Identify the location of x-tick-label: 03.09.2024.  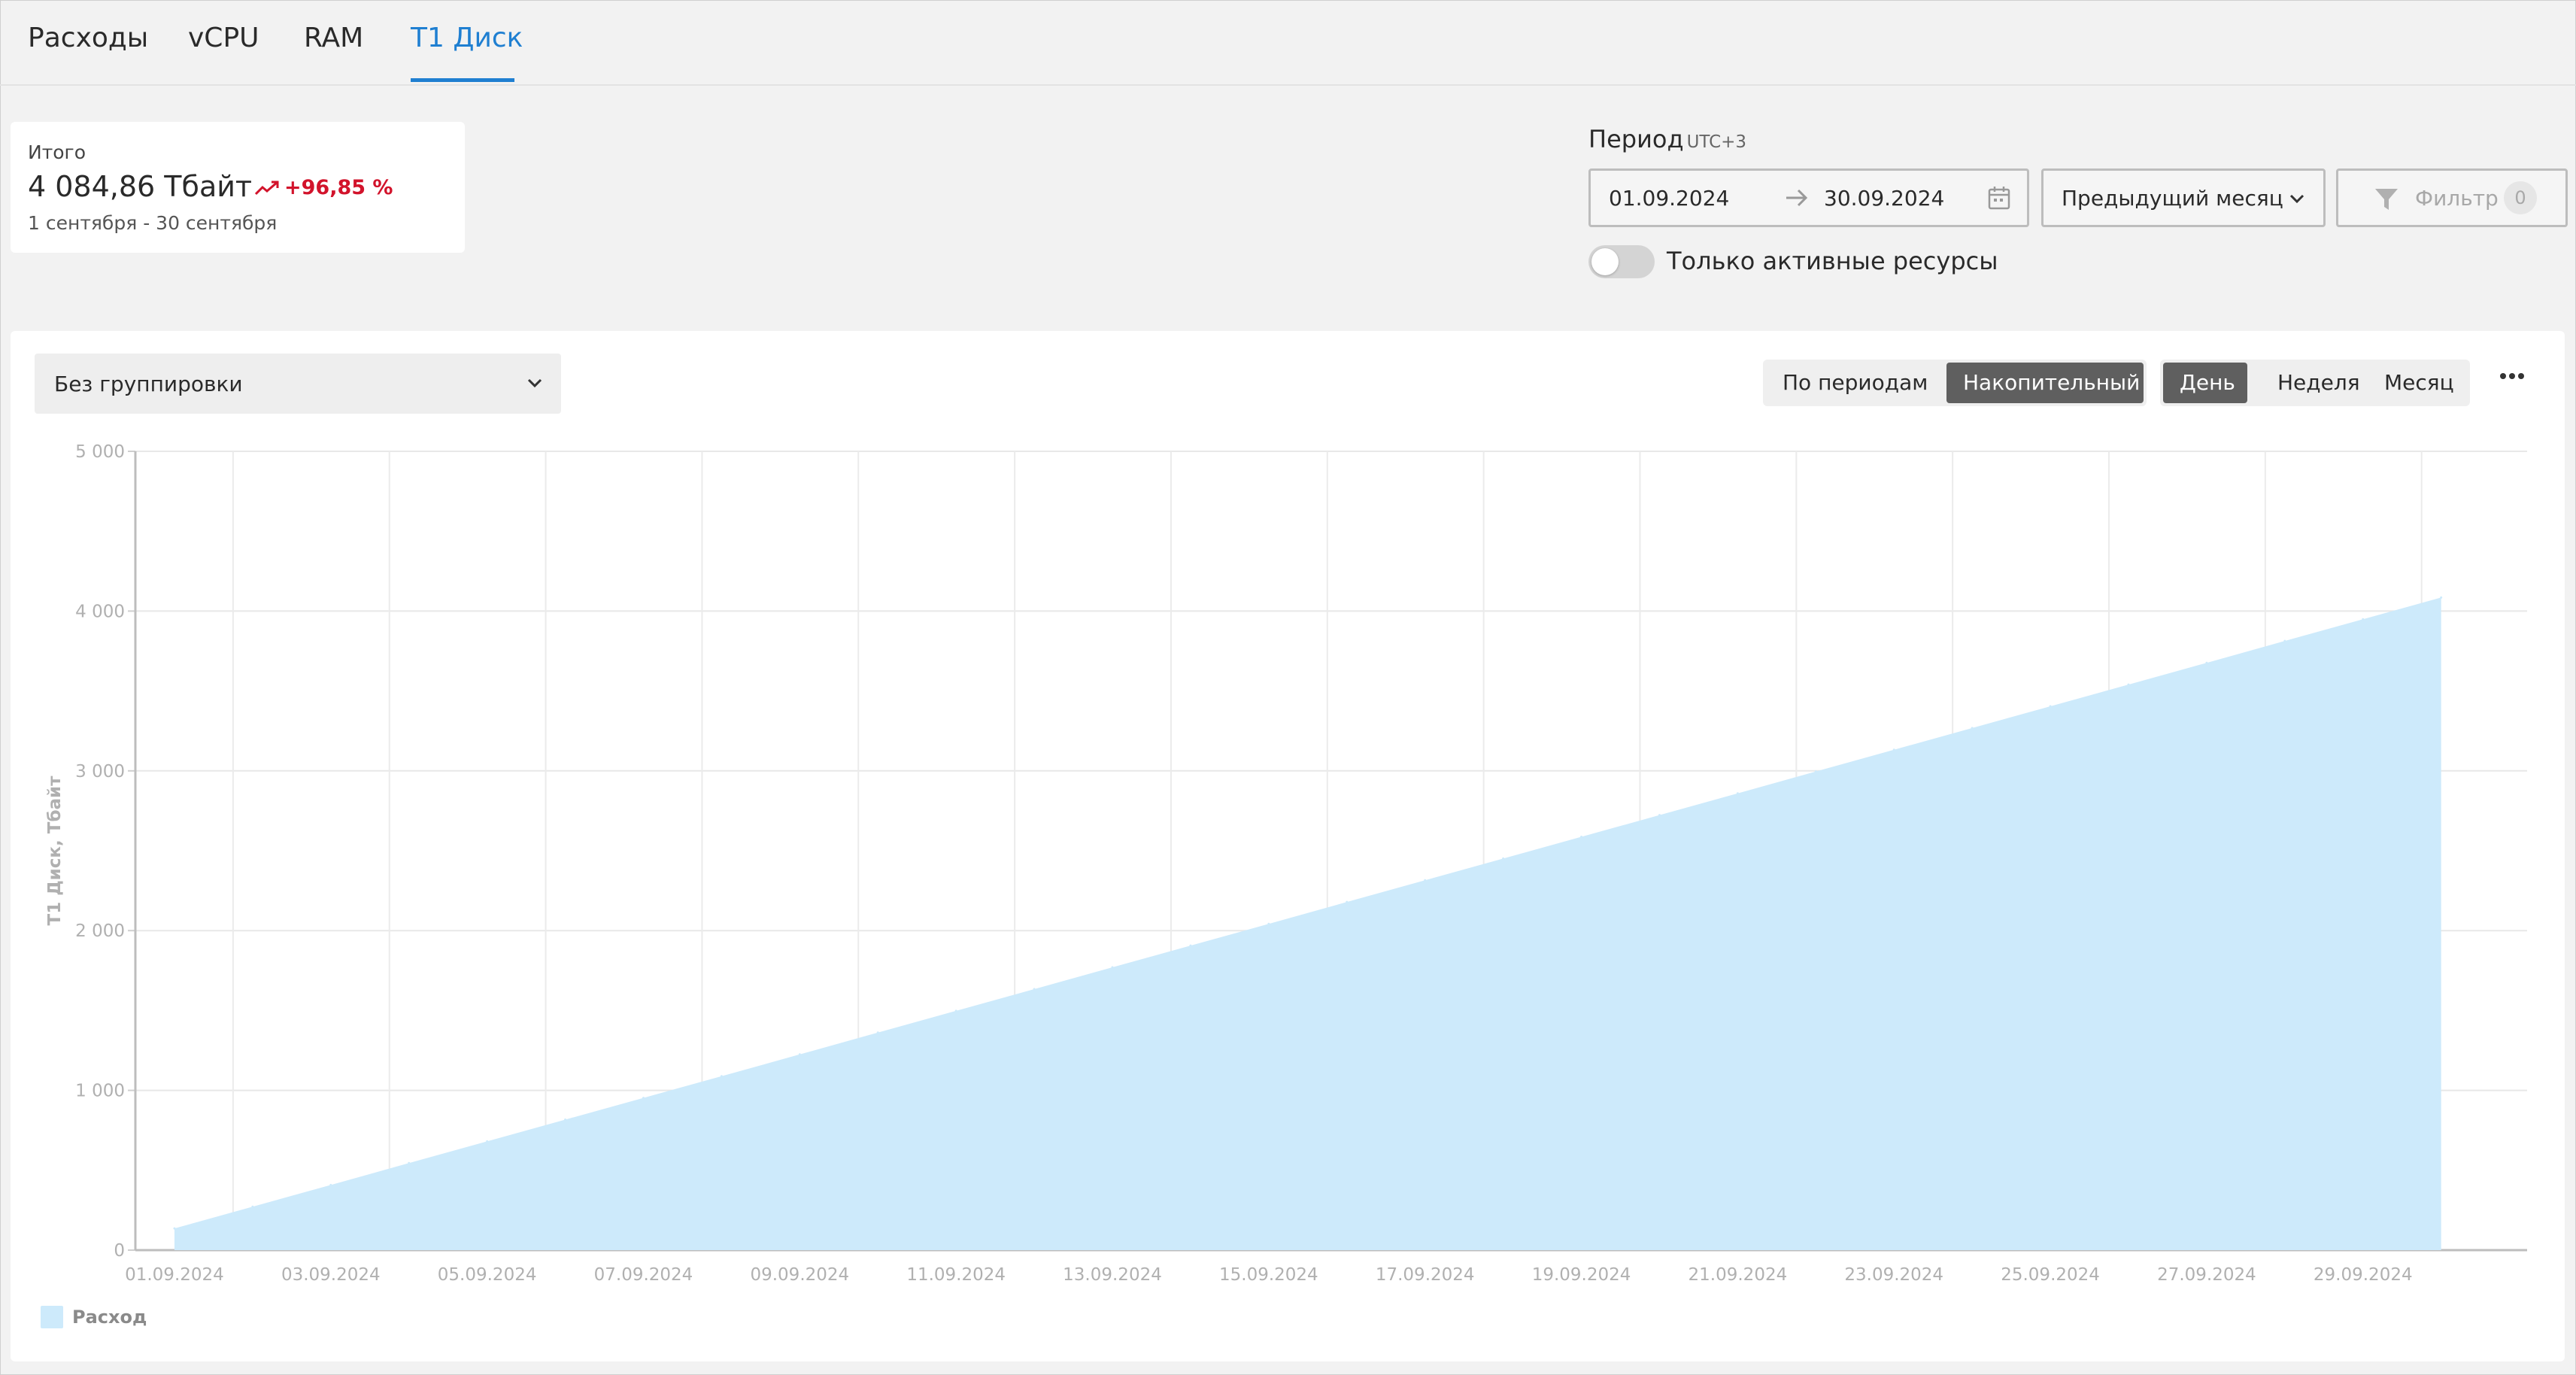
(331, 1275).